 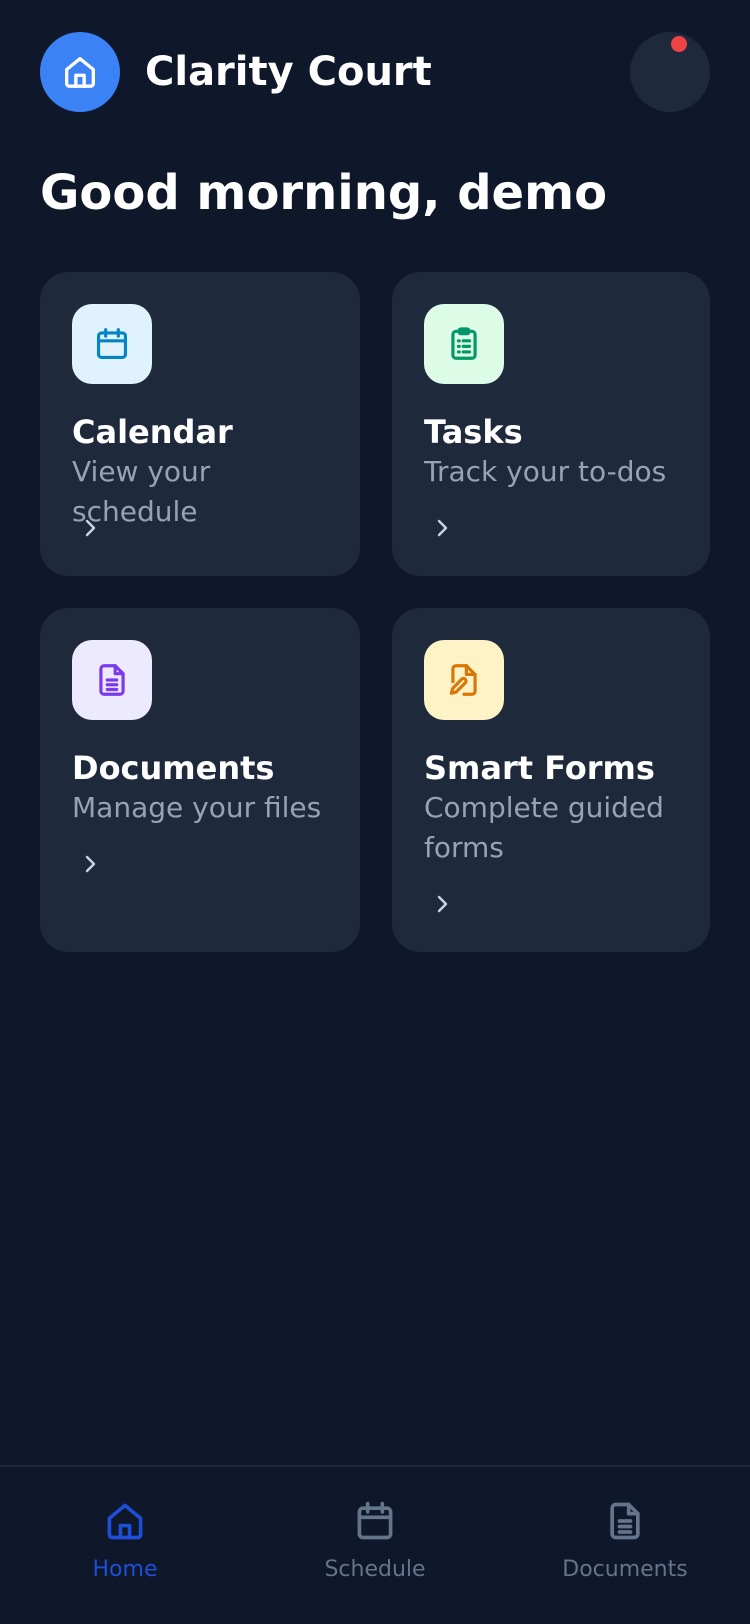 I want to click on notification-dot, so click(x=679, y=44).